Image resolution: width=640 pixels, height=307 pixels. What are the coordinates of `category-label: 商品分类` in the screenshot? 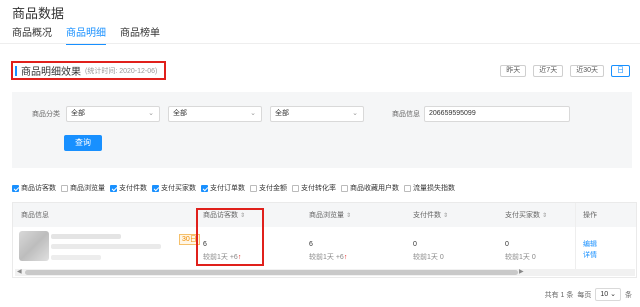 It's located at (46, 114).